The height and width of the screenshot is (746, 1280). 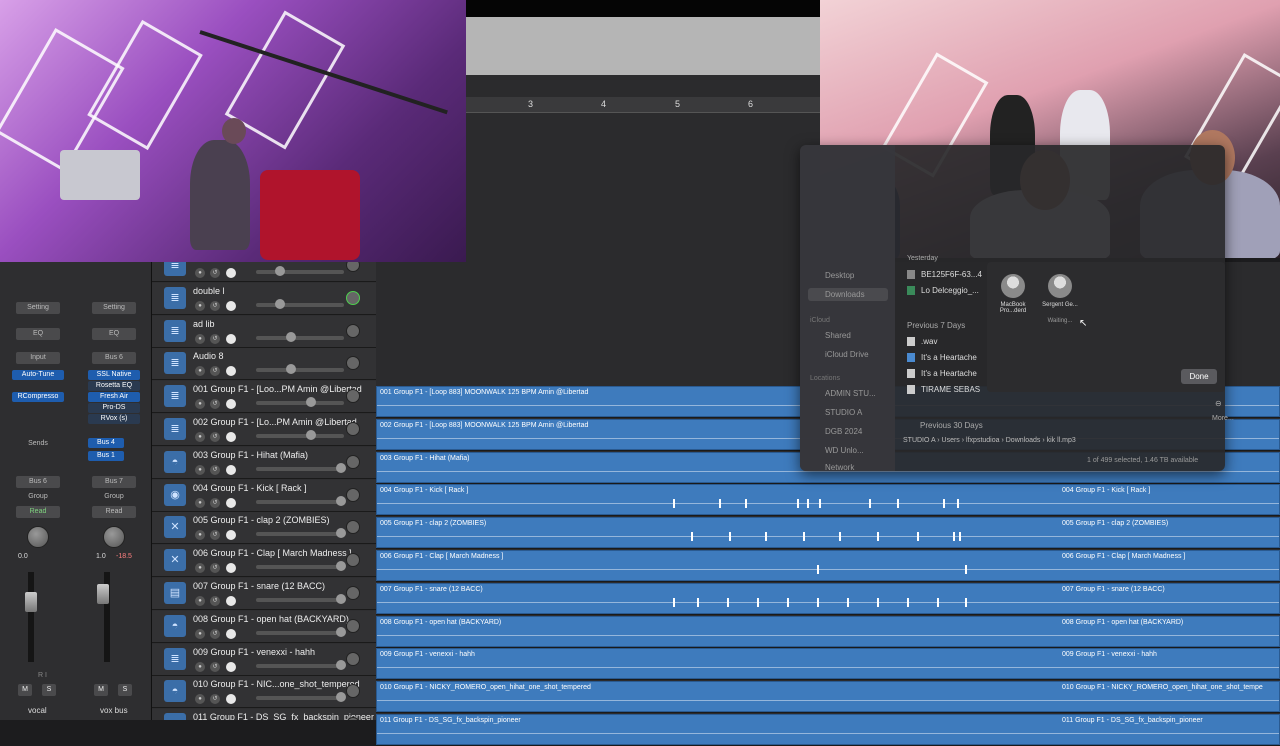 I want to click on track-header: ≣ Audio 8 ● ↺, so click(x=264, y=364).